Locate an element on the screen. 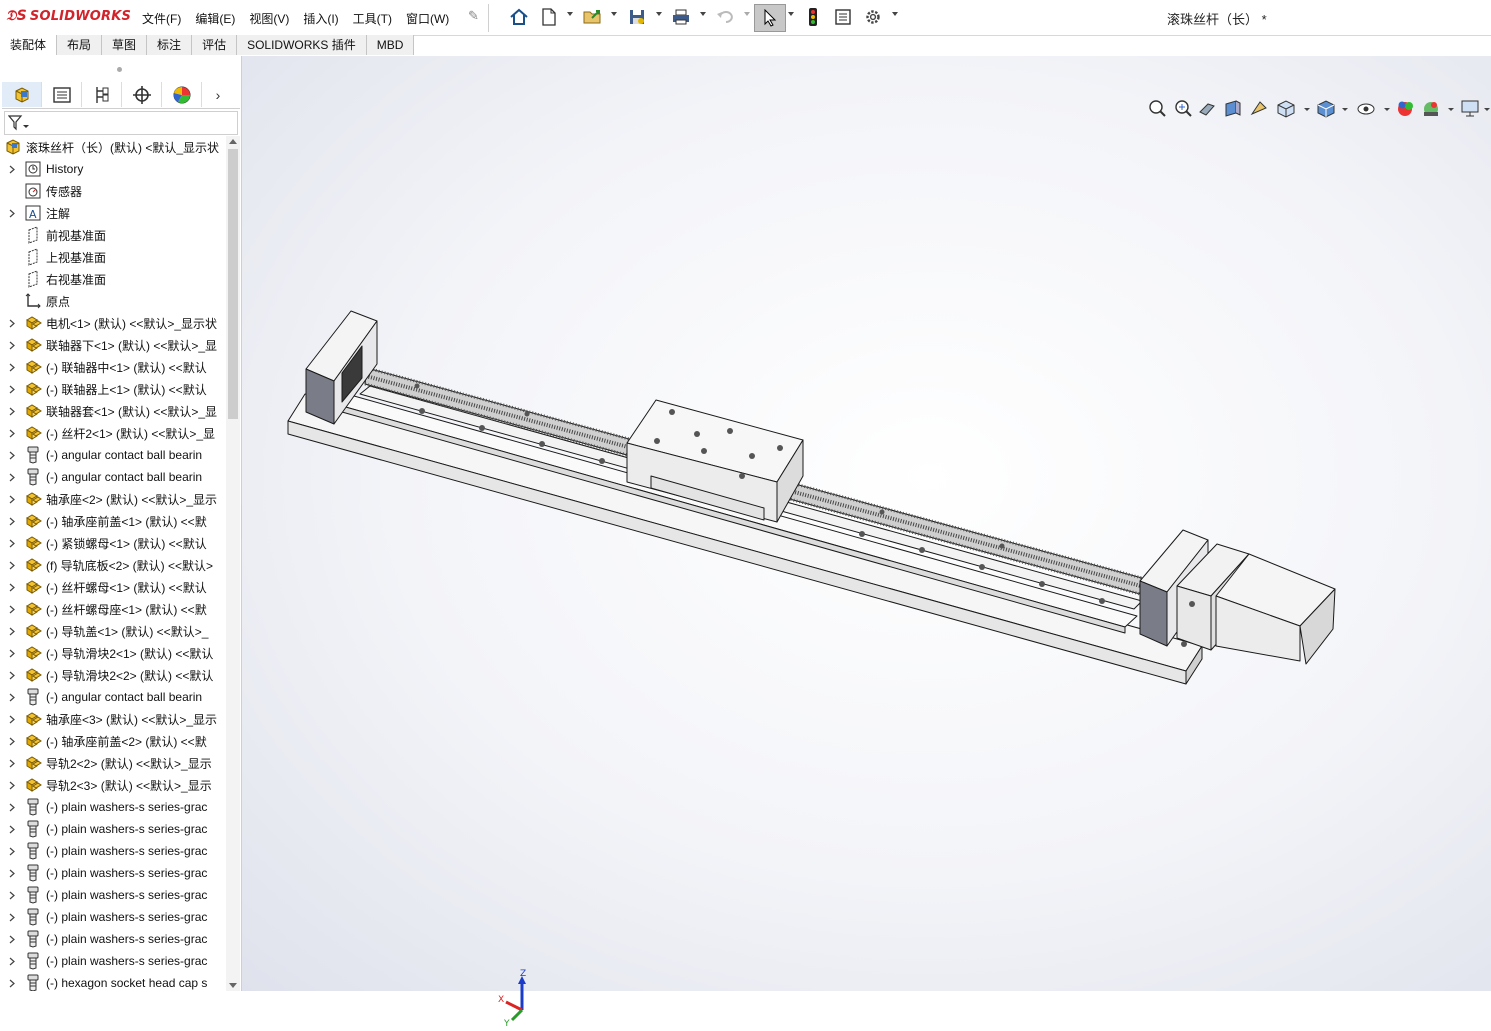 This screenshot has width=1491, height=1031. menu-edit: 编辑(E) is located at coordinates (215, 18).